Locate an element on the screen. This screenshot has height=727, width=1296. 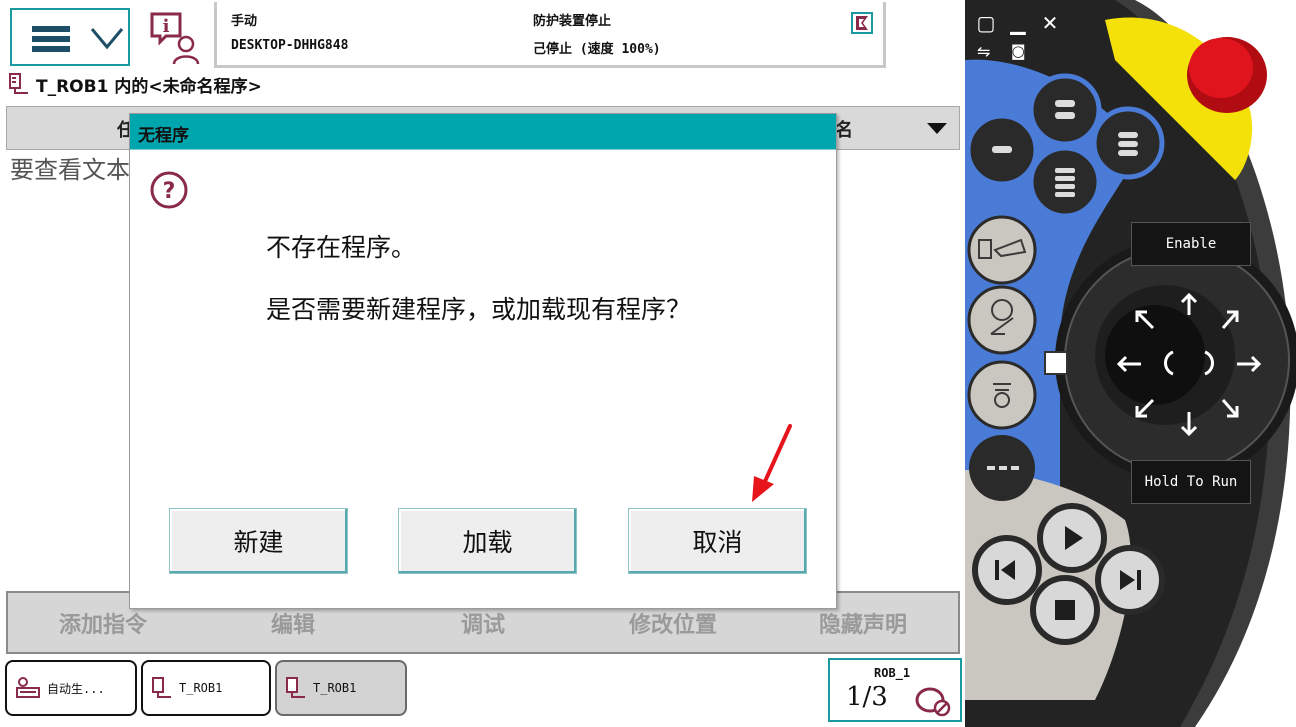
svg-text: i is located at coordinates (166, 26).